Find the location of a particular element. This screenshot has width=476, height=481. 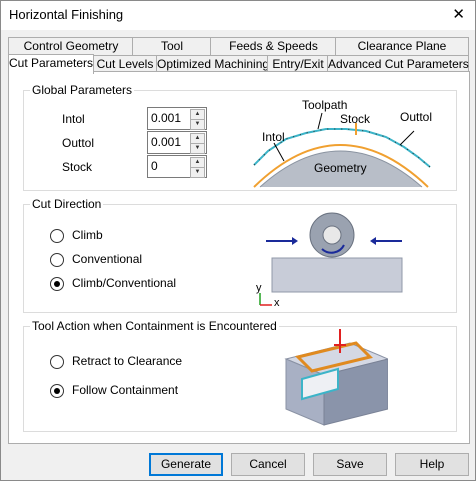

axis-y-label: y is located at coordinates (259, 288).